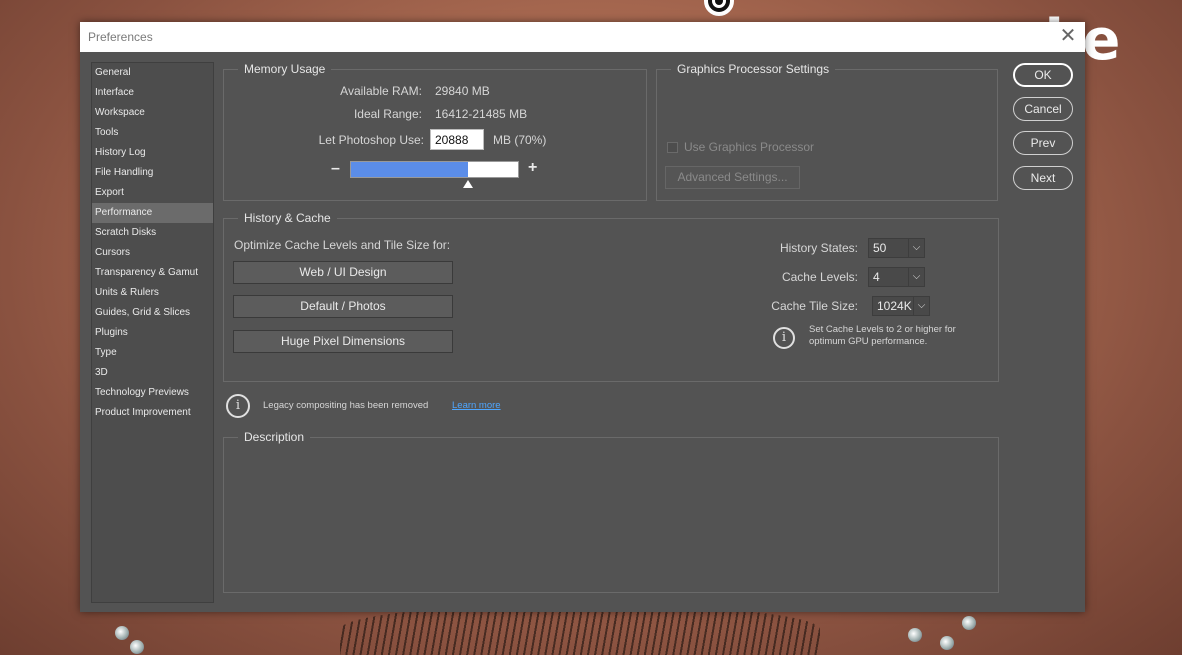  I want to click on sidebar-item-scratch-disks: Scratch Disks, so click(152, 233).